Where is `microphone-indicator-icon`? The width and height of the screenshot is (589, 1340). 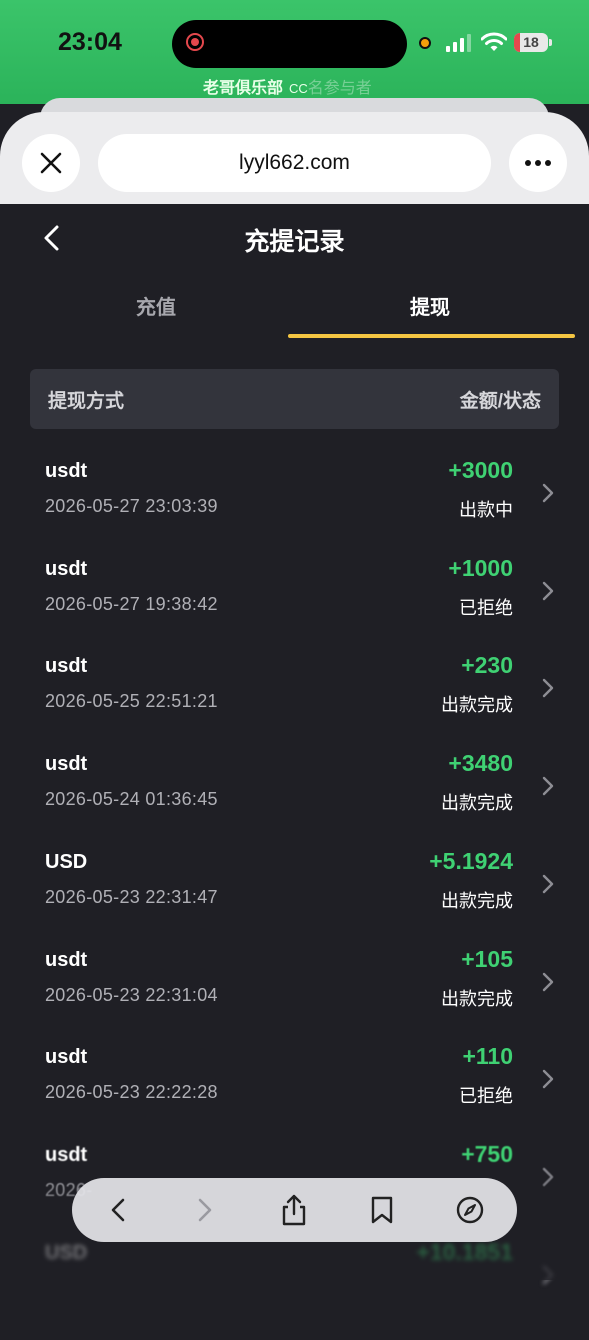
microphone-indicator-icon is located at coordinates (425, 43).